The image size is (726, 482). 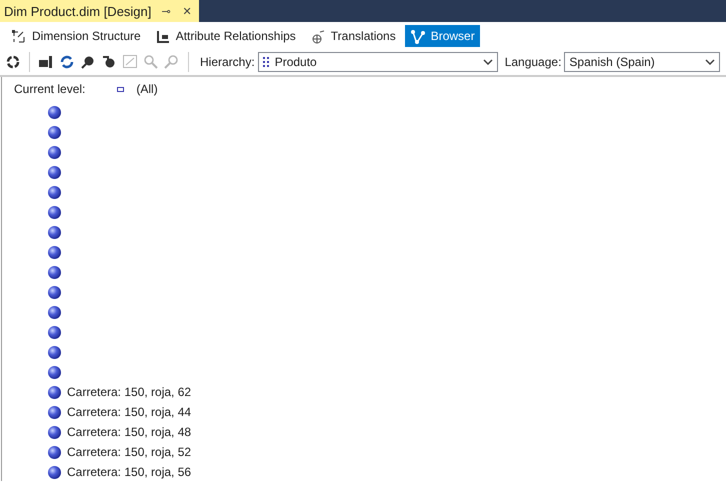 What do you see at coordinates (129, 412) in the screenshot?
I see `member-caption: Carretera: 150, roja, 44` at bounding box center [129, 412].